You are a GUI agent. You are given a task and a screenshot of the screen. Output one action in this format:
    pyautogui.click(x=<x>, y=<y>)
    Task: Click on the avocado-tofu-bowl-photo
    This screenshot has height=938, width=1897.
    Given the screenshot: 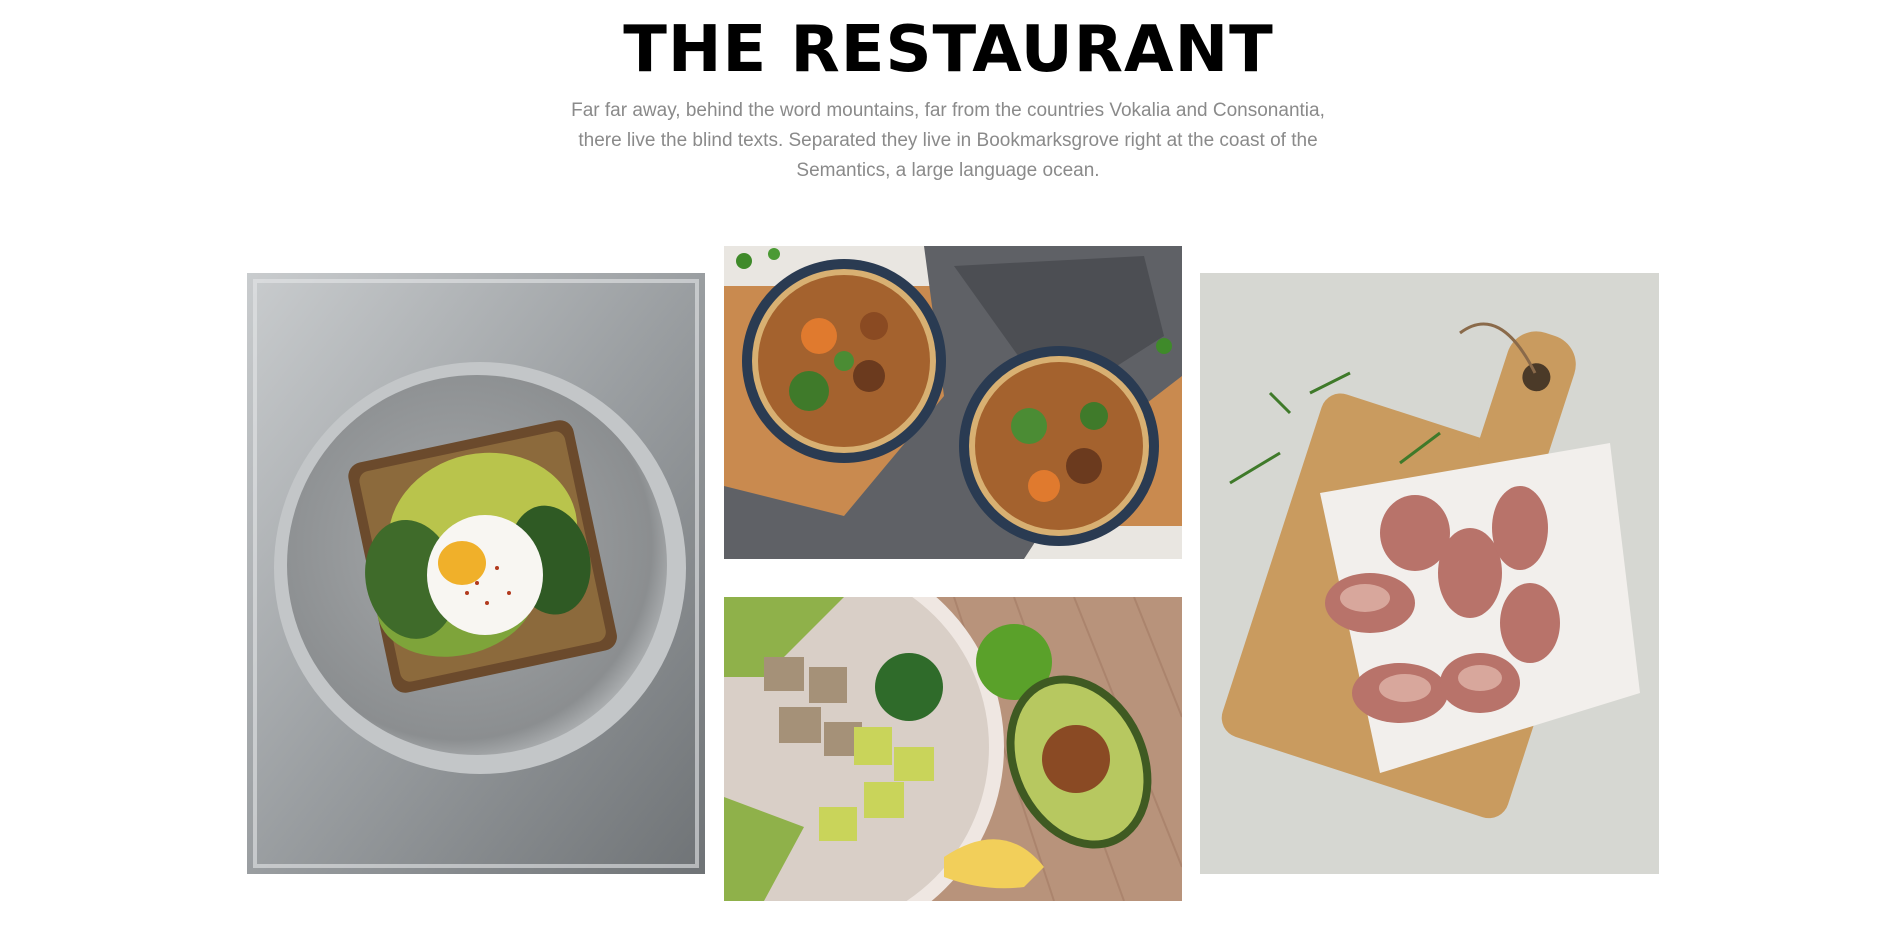 What is the action you would take?
    pyautogui.click(x=953, y=749)
    